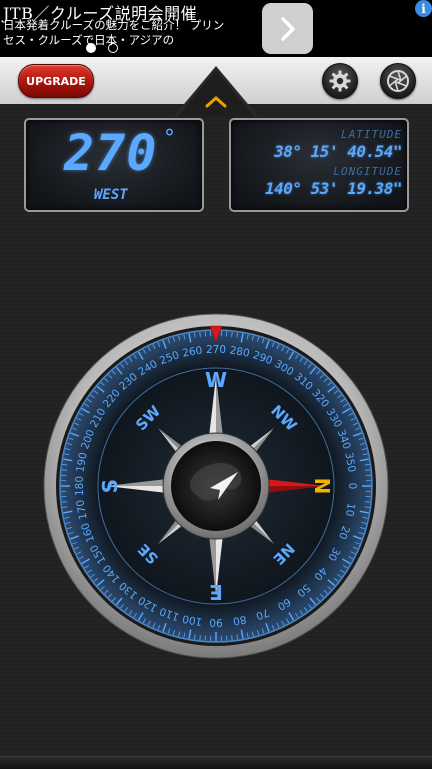 Image resolution: width=432 pixels, height=769 pixels. I want to click on settings-button, so click(340, 81).